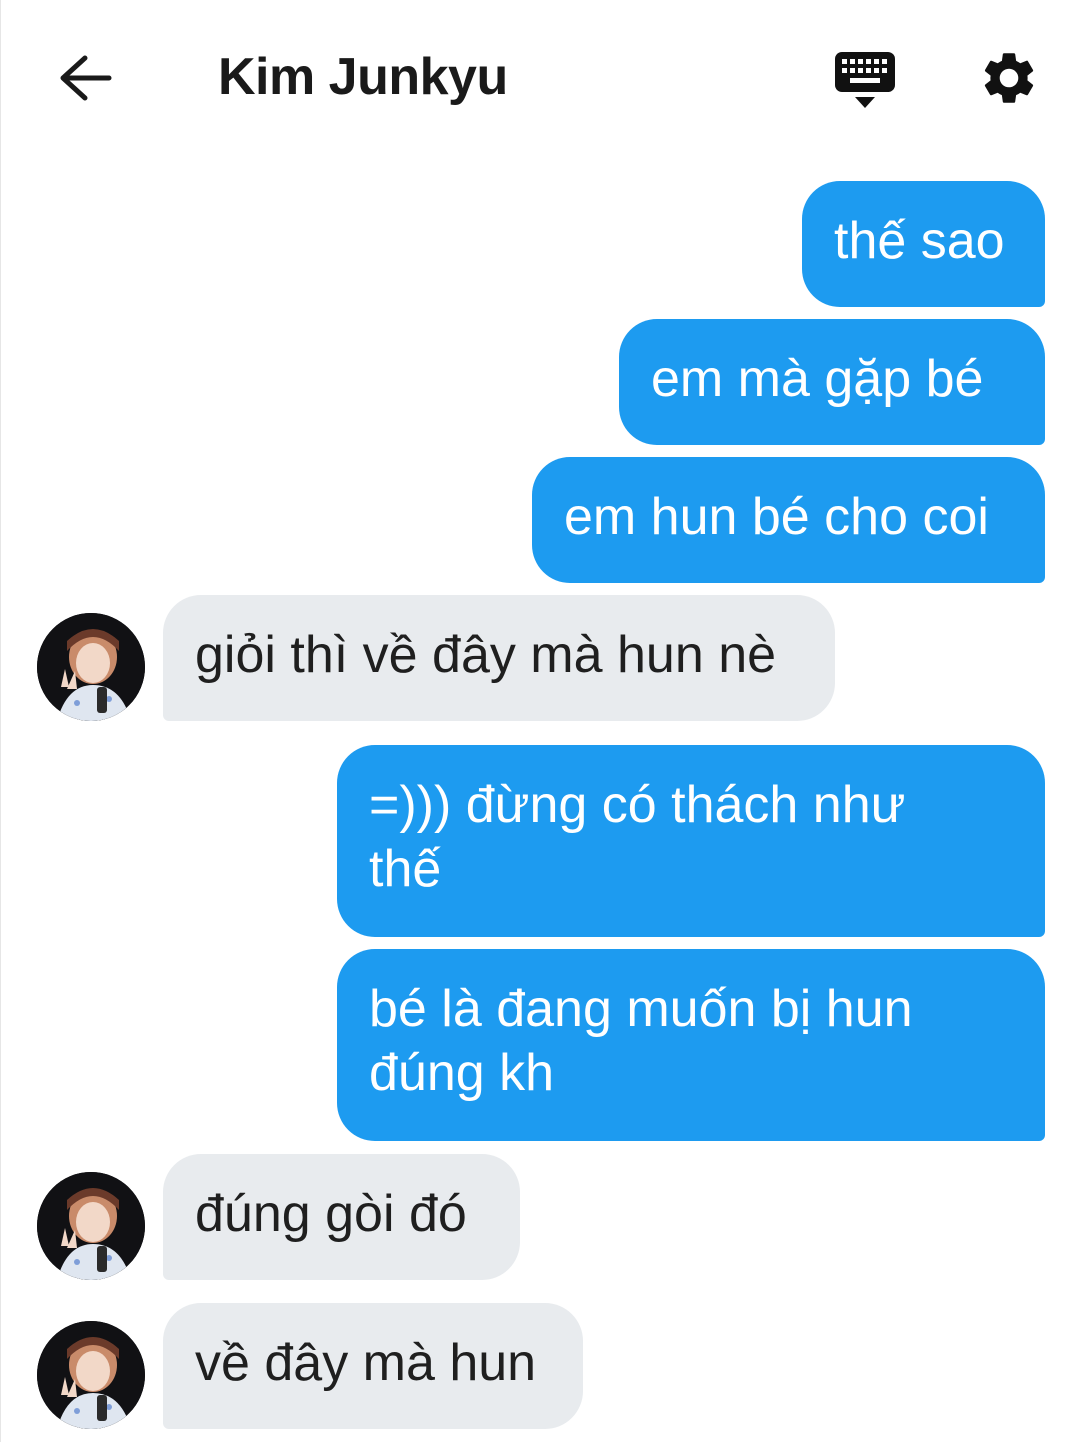  What do you see at coordinates (641, 1041) in the screenshot?
I see `message-text: bé là đang muốn bị hun đúng kh` at bounding box center [641, 1041].